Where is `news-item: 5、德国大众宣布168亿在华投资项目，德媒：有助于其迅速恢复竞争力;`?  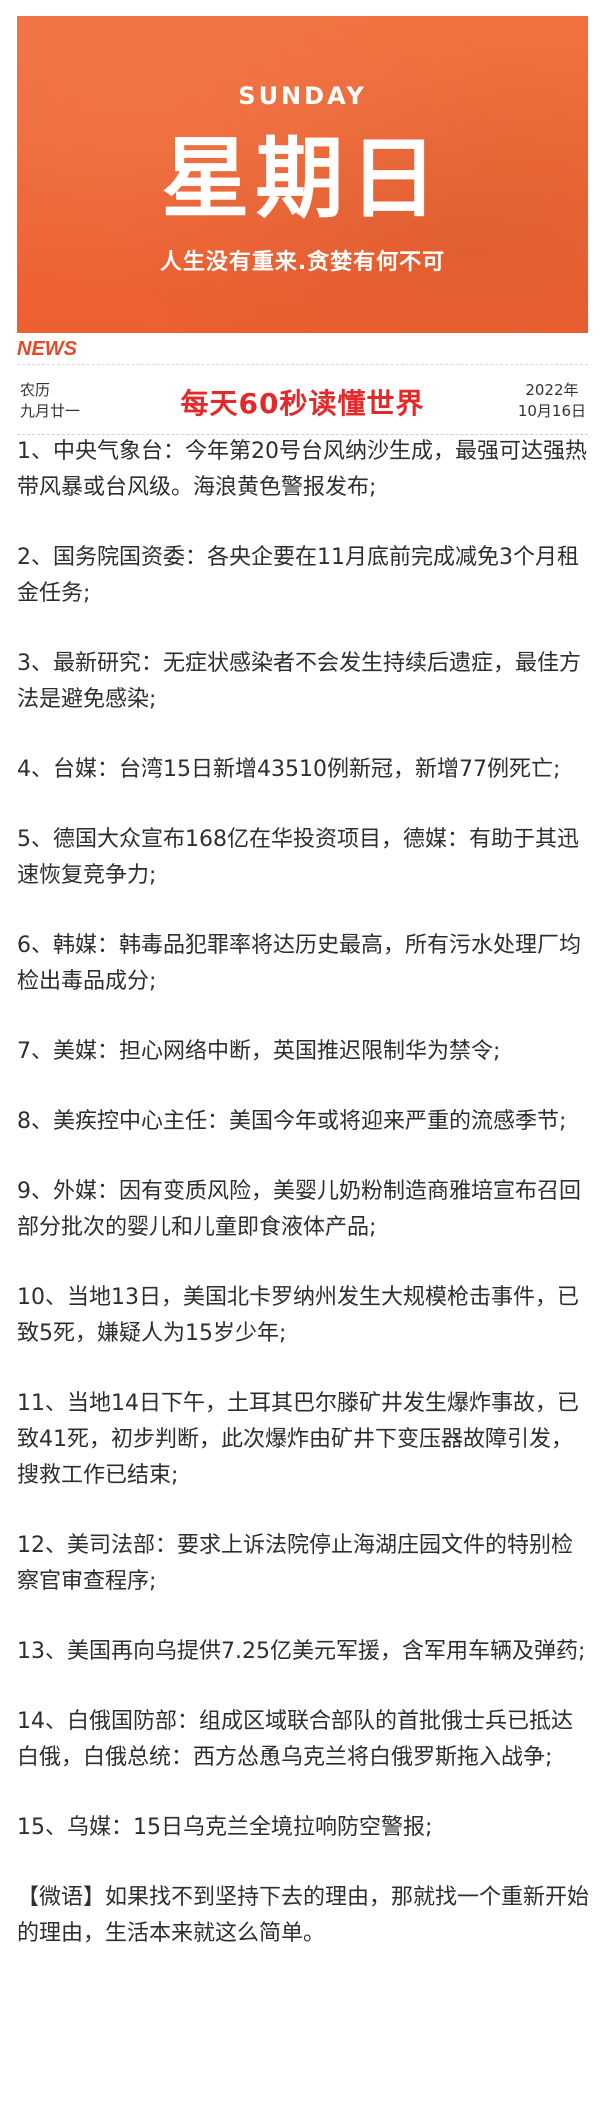
news-item: 5、德国大众宣布168亿在华投资项目，德媒：有助于其迅速恢复竞争力; is located at coordinates (298, 857).